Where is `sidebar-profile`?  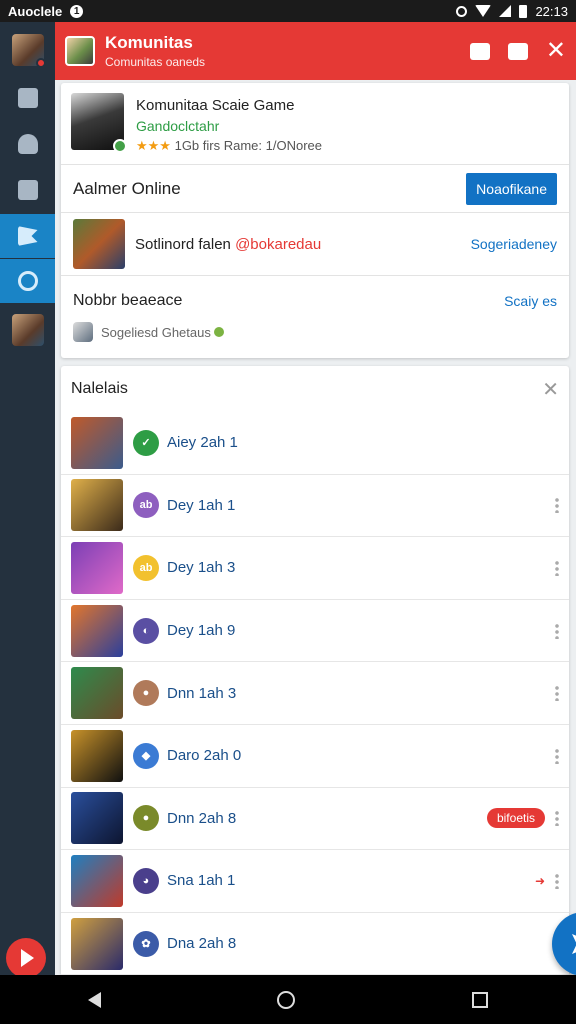 sidebar-profile is located at coordinates (27, 50).